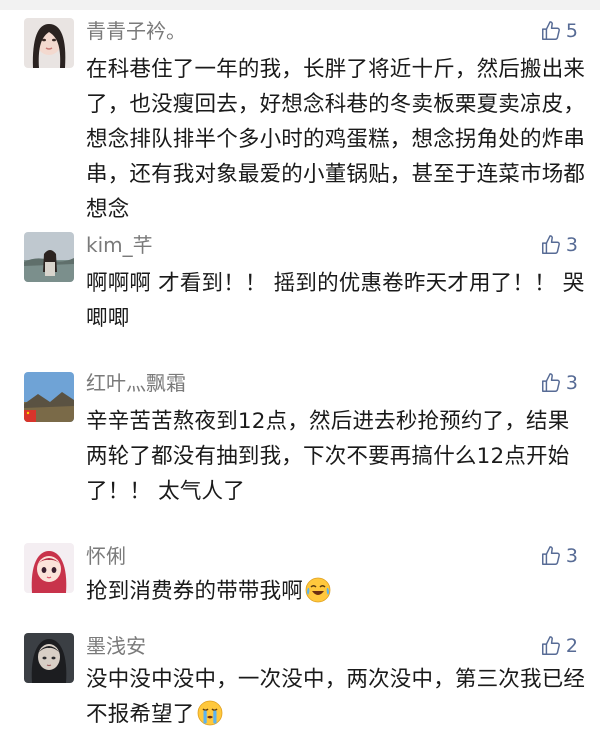  What do you see at coordinates (300, 5) in the screenshot?
I see `top-divider` at bounding box center [300, 5].